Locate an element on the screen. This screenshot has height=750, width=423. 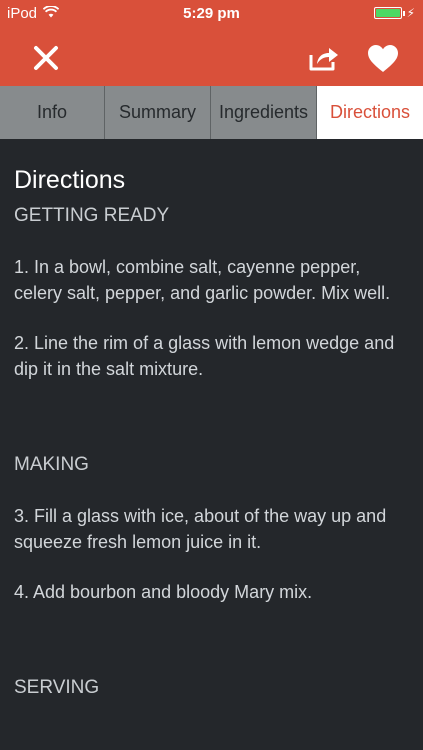
share-icon is located at coordinates (323, 59).